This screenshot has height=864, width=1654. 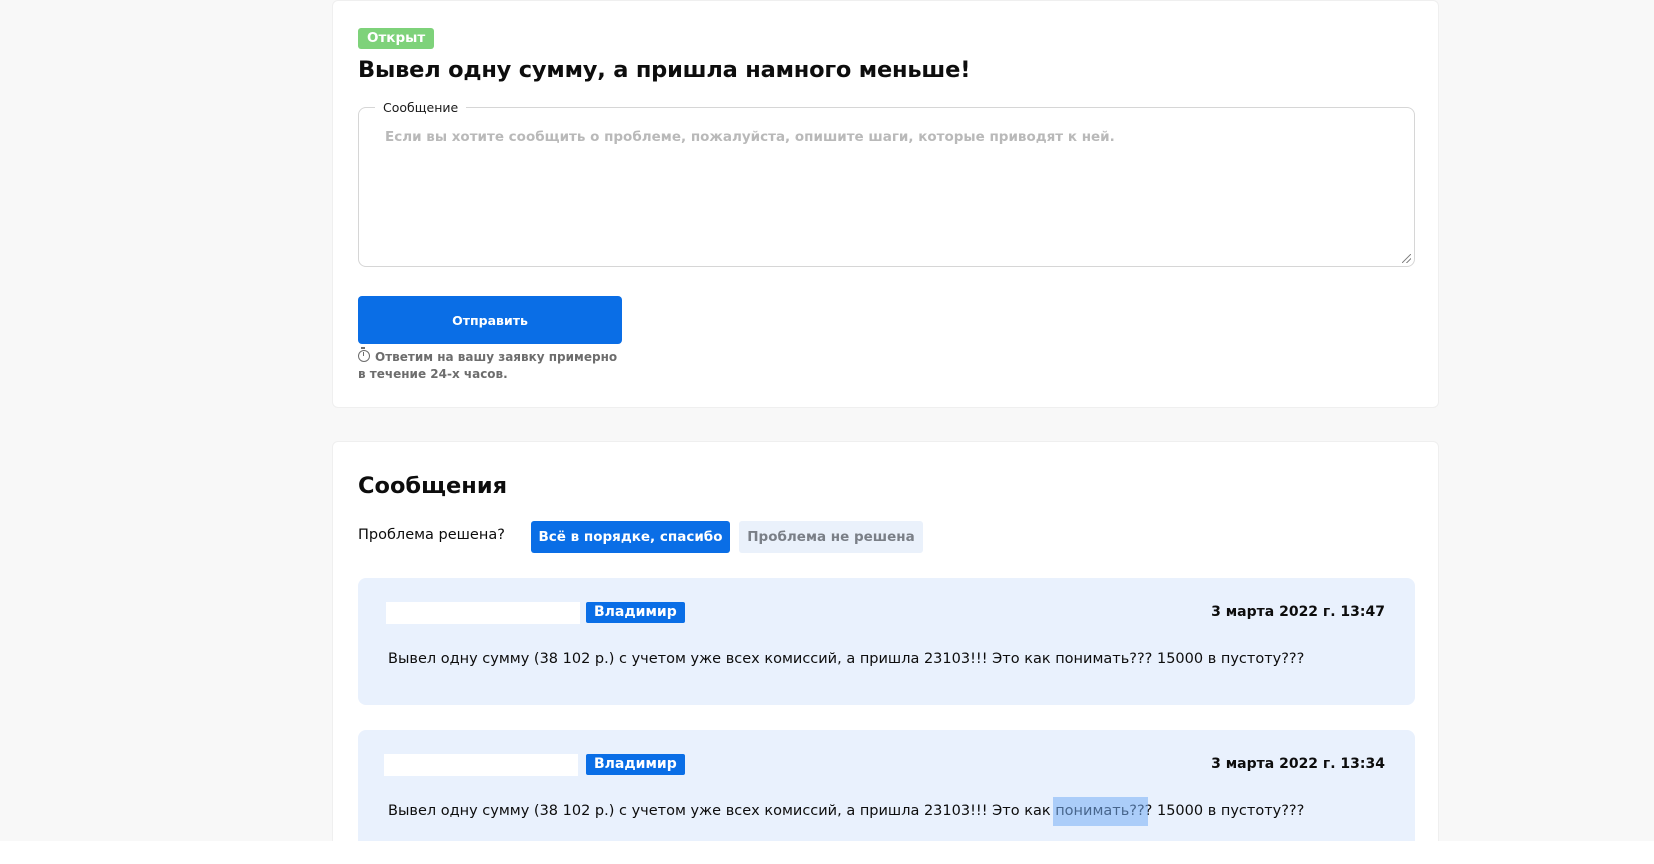 What do you see at coordinates (1100, 811) in the screenshot?
I see `text-selection-highlight` at bounding box center [1100, 811].